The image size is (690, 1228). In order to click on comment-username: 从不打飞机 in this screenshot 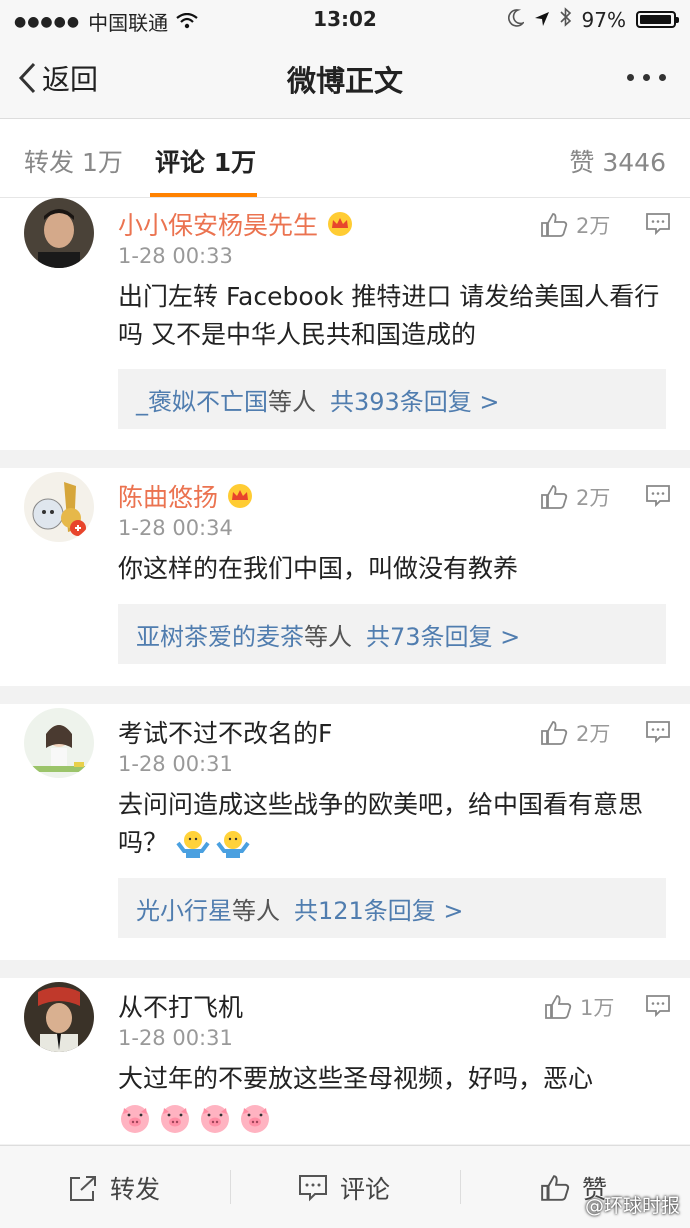, I will do `click(180, 1006)`.